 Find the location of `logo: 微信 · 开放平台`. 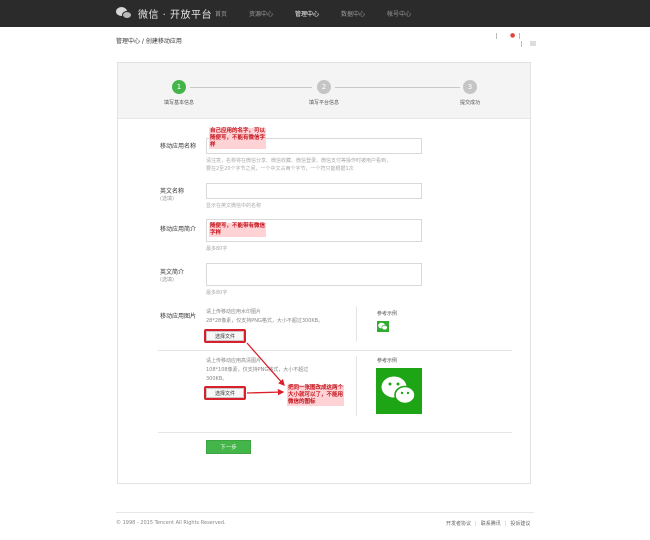

logo: 微信 · 开放平台 is located at coordinates (164, 13).